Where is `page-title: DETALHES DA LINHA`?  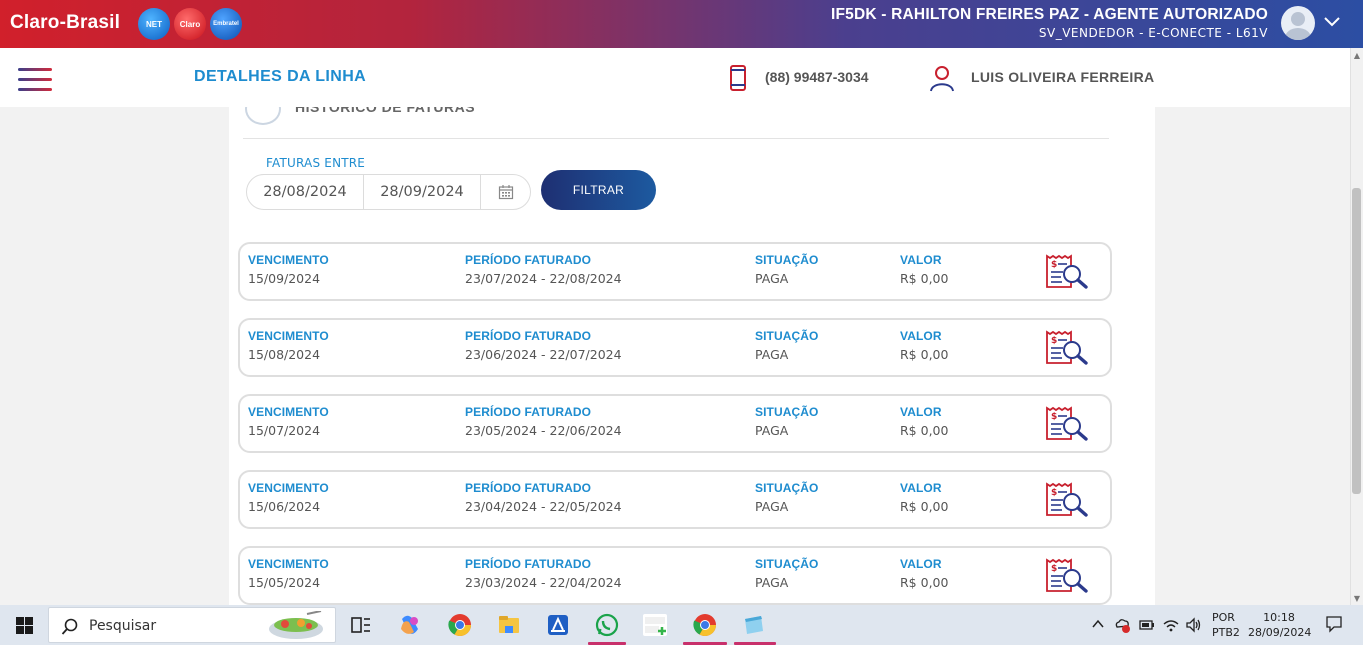 page-title: DETALHES DA LINHA is located at coordinates (280, 76).